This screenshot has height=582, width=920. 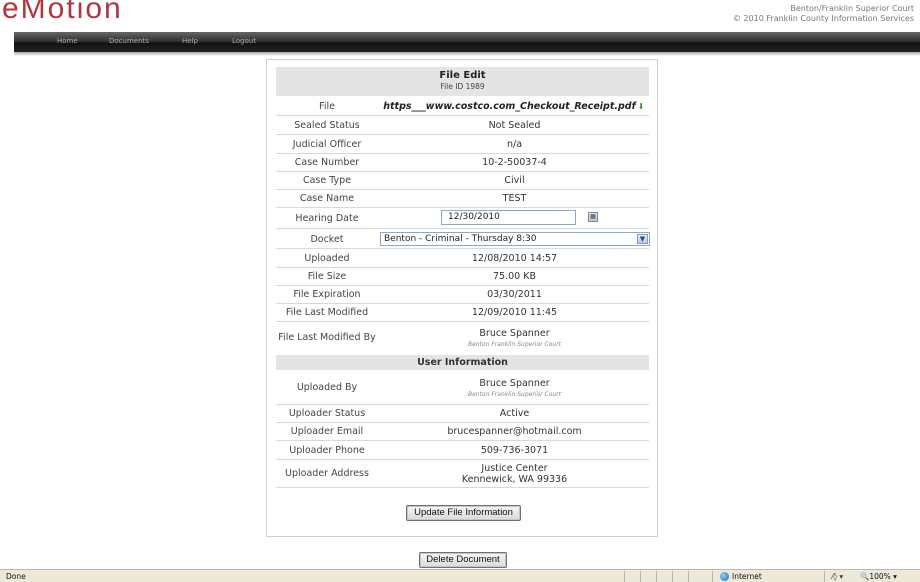 What do you see at coordinates (514, 413) in the screenshot?
I see `row-value: Active` at bounding box center [514, 413].